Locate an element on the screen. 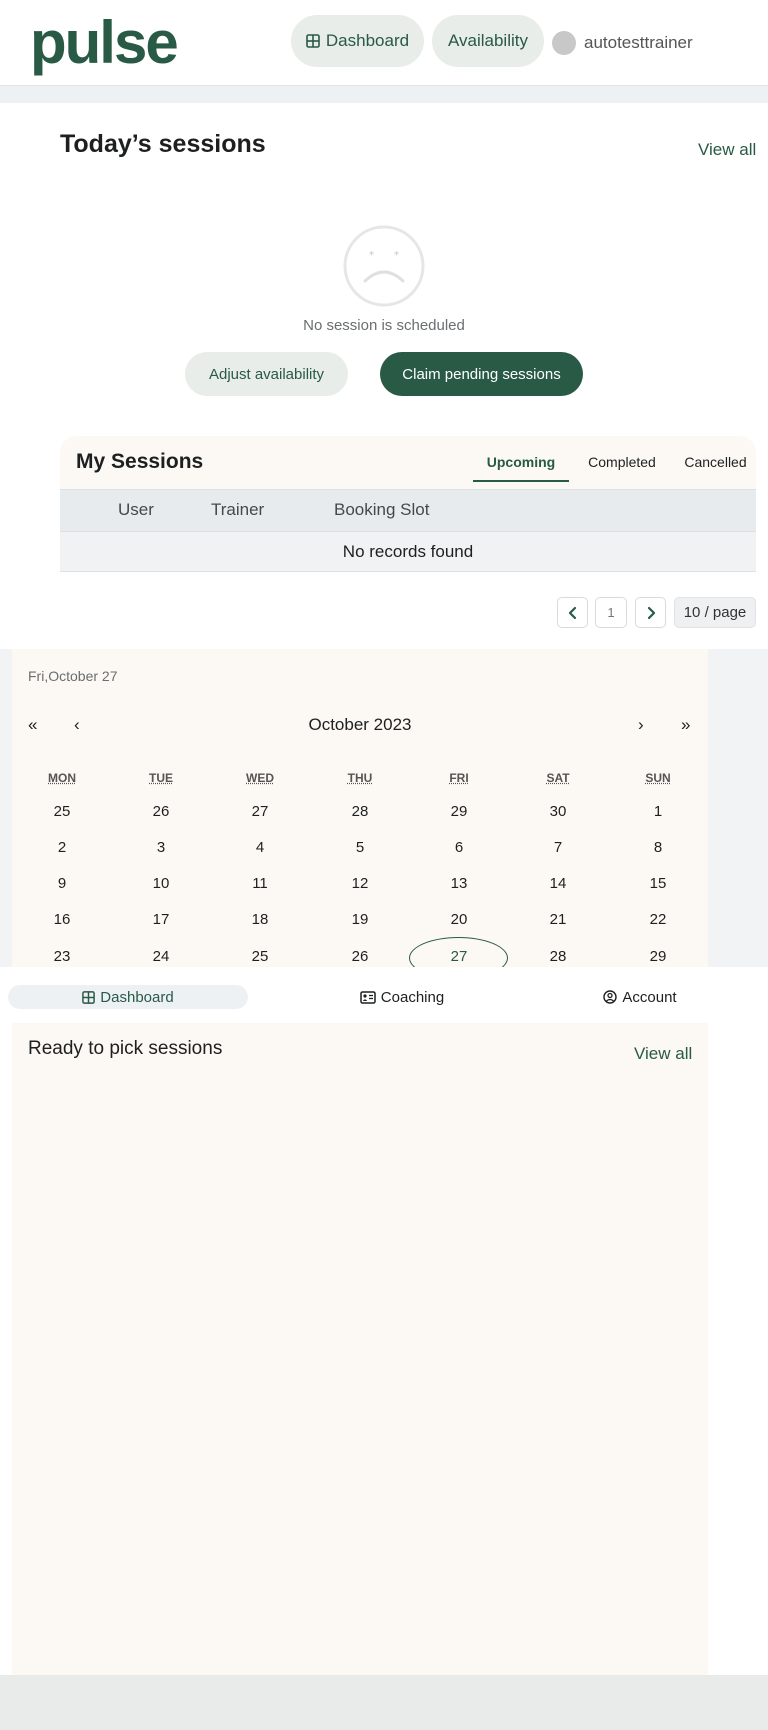 This screenshot has width=768, height=1730. bottom-nav: Dashboard Coaching Account is located at coordinates (384, 995).